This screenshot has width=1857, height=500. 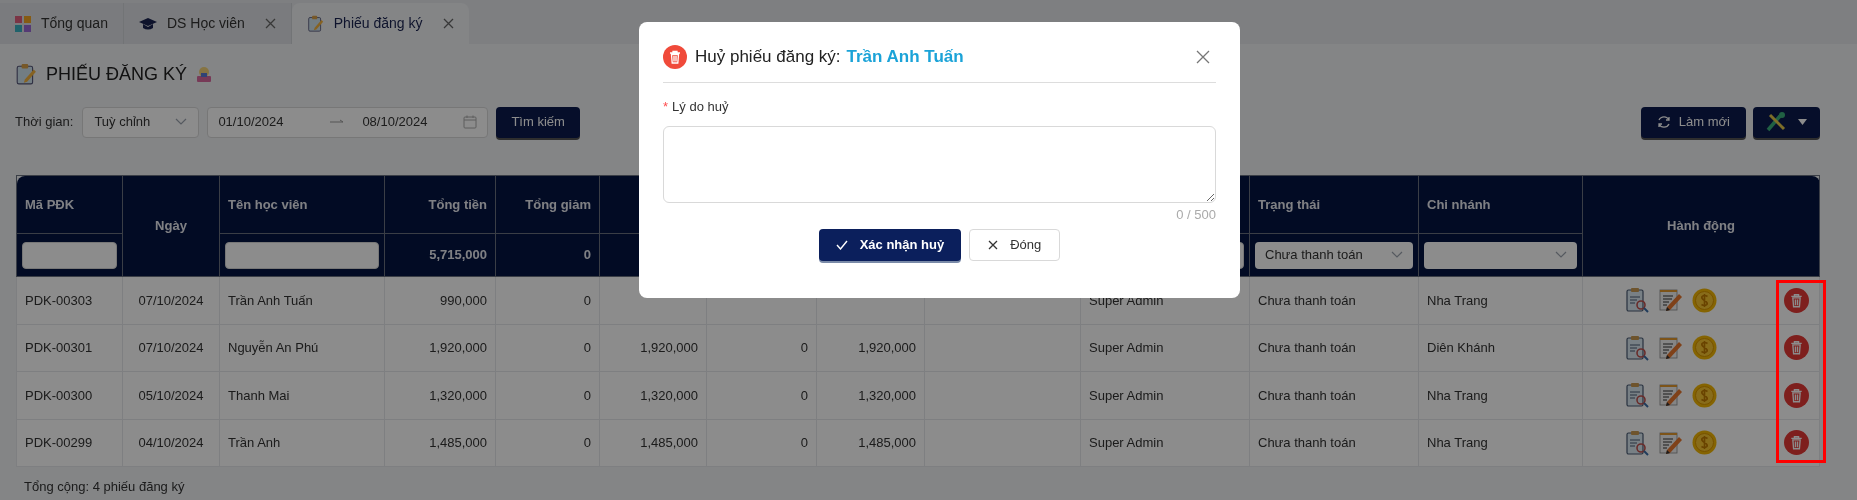 I want to click on tab: DS Học viên, so click(x=207, y=23).